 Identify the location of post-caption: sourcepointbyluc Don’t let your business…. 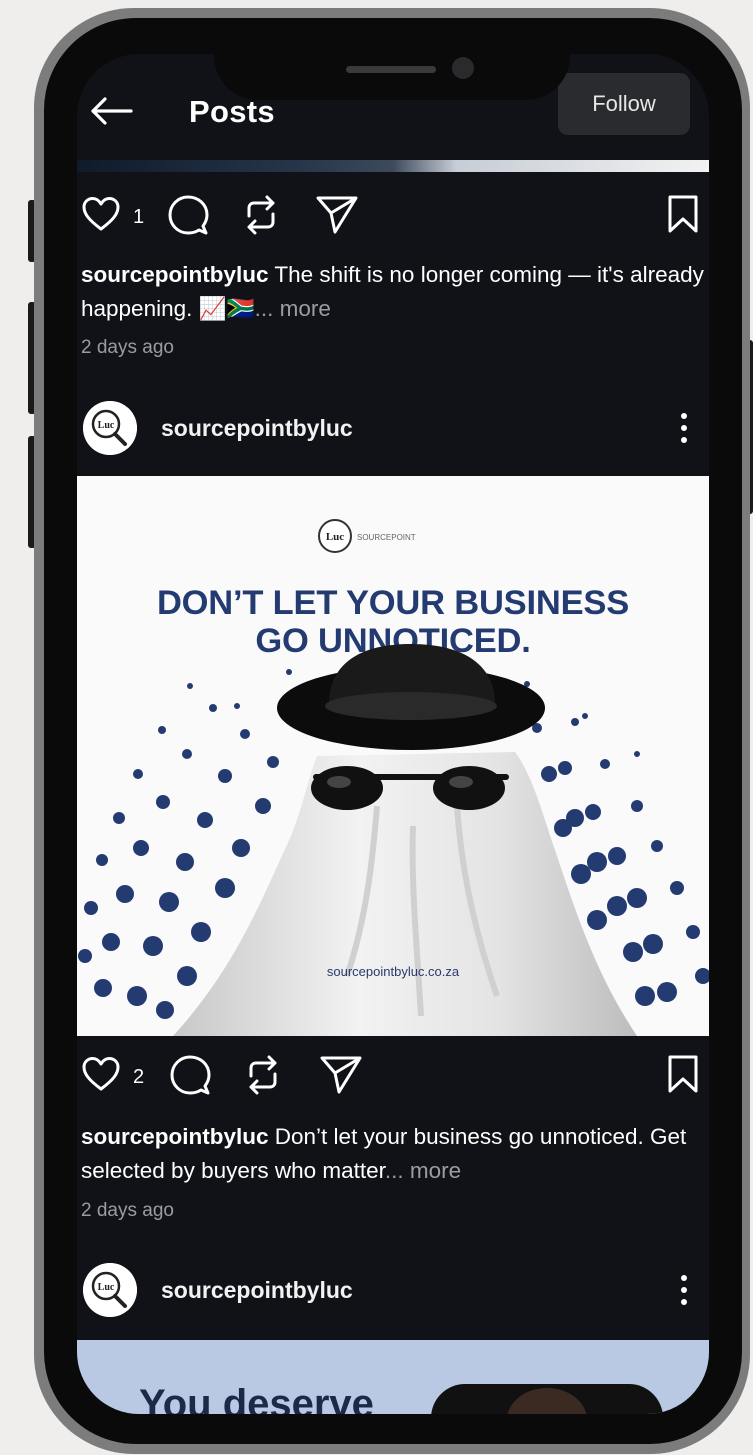
(393, 1154).